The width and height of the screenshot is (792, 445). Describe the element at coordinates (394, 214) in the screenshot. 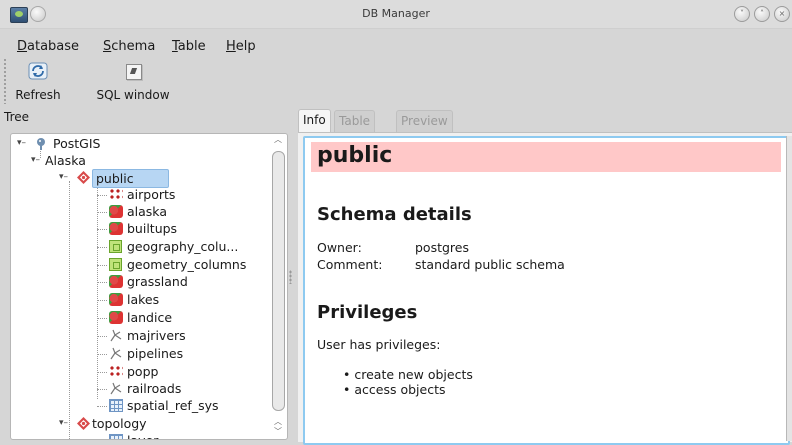

I see `schema-details-heading: Schema details` at that location.